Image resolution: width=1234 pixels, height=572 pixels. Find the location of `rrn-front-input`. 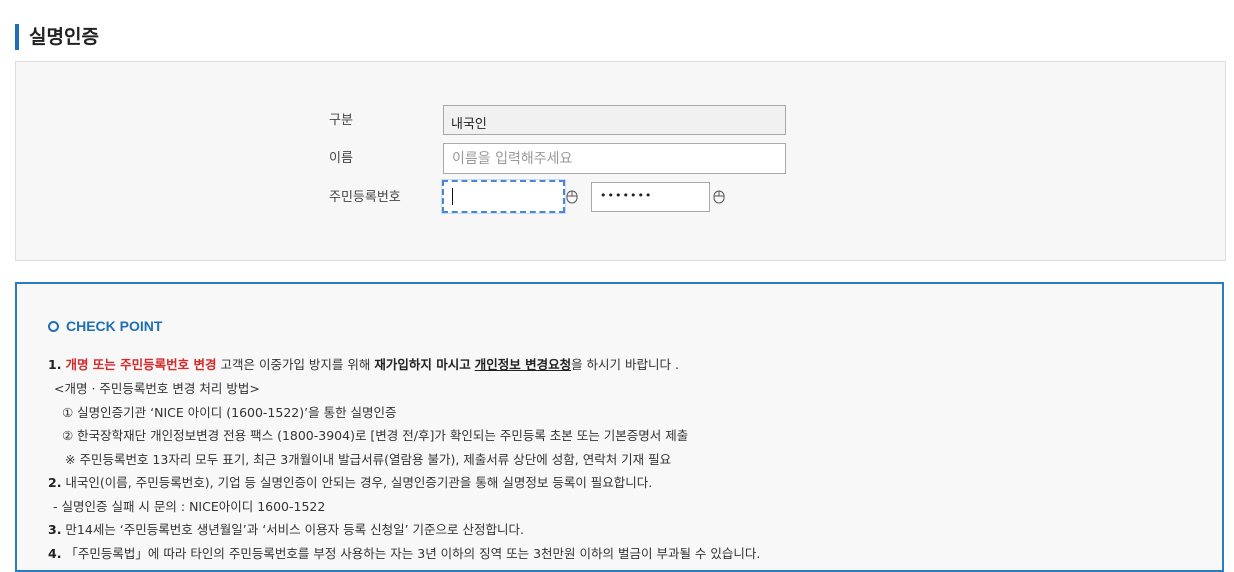

rrn-front-input is located at coordinates (503, 196).